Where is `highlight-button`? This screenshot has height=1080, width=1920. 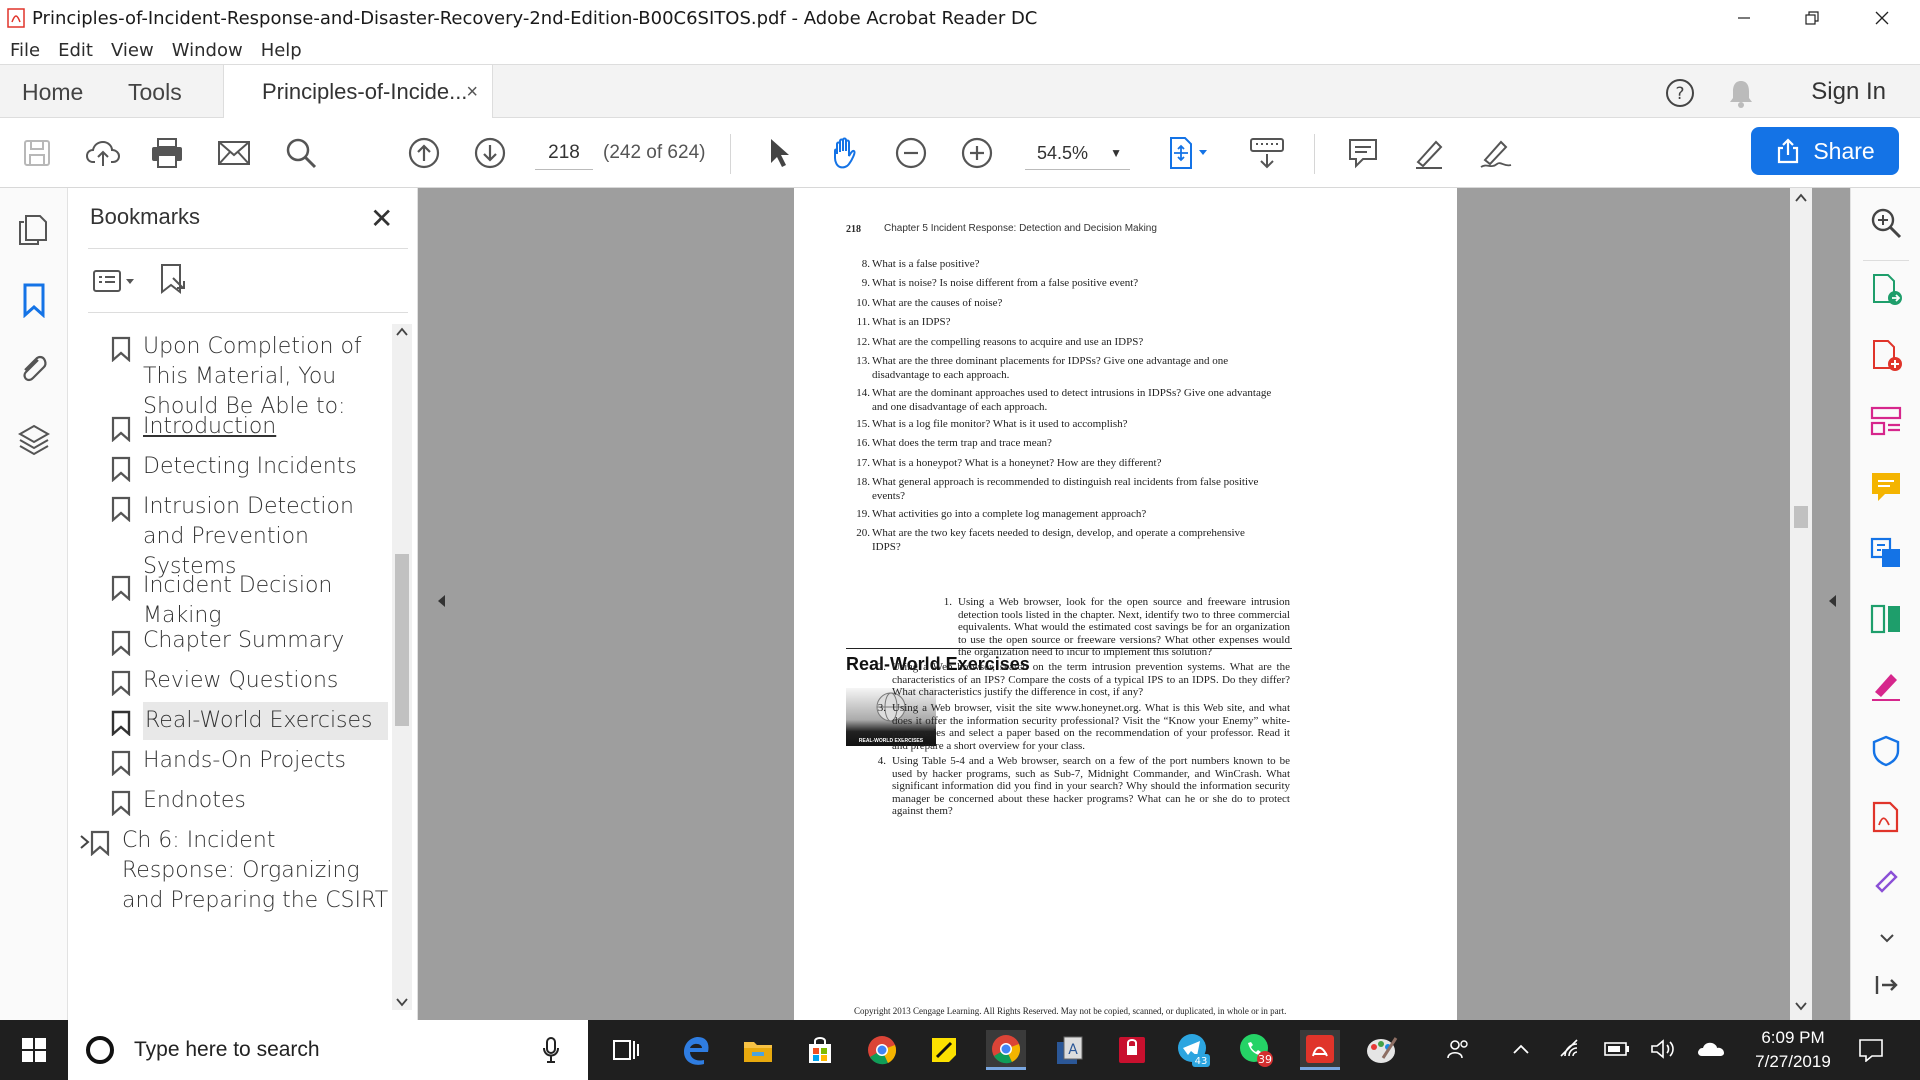
highlight-button is located at coordinates (1429, 153).